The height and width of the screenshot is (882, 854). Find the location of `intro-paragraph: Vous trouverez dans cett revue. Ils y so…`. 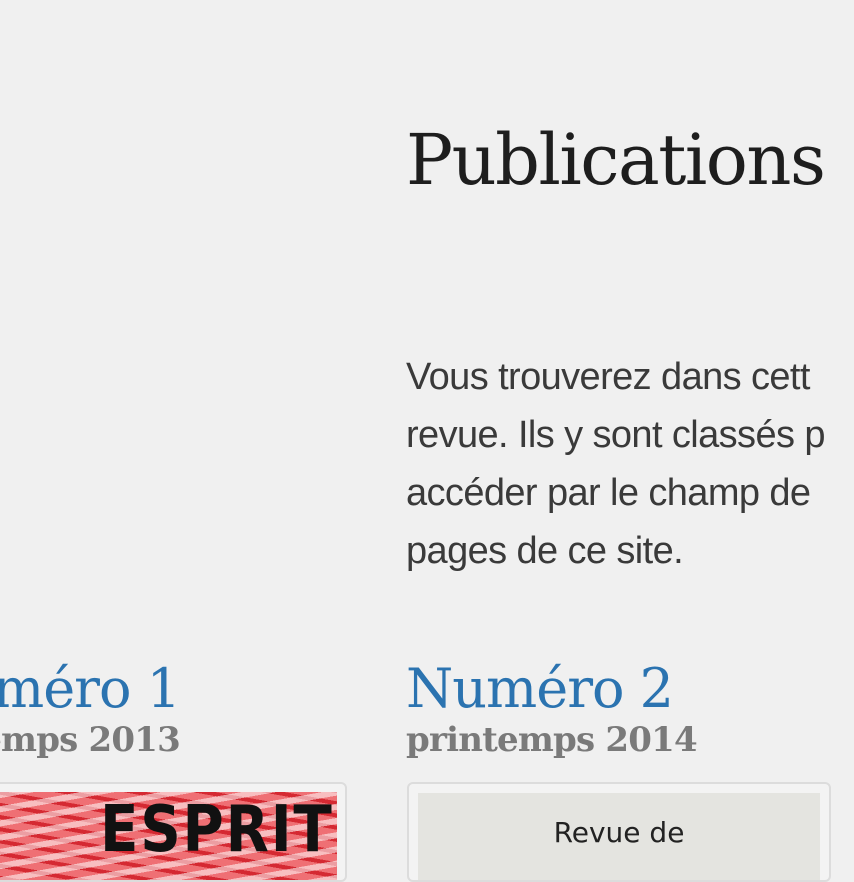

intro-paragraph: Vous trouverez dans cett revue. Ils y so… is located at coordinates (630, 464).